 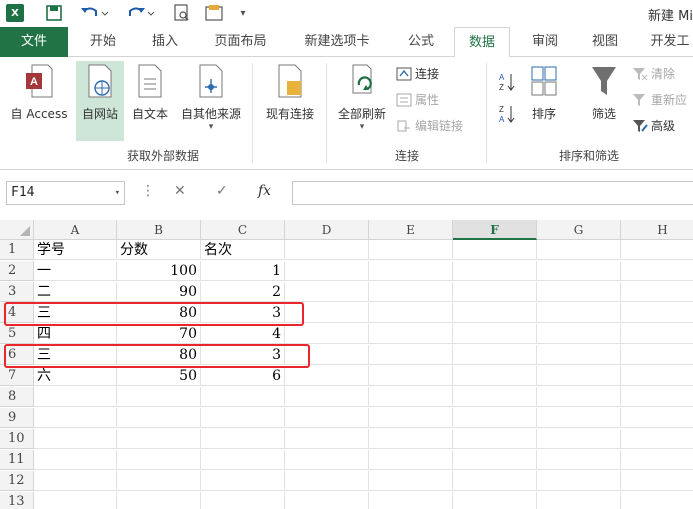 What do you see at coordinates (337, 42) in the screenshot?
I see `tab-new-tab: 新建选项卡` at bounding box center [337, 42].